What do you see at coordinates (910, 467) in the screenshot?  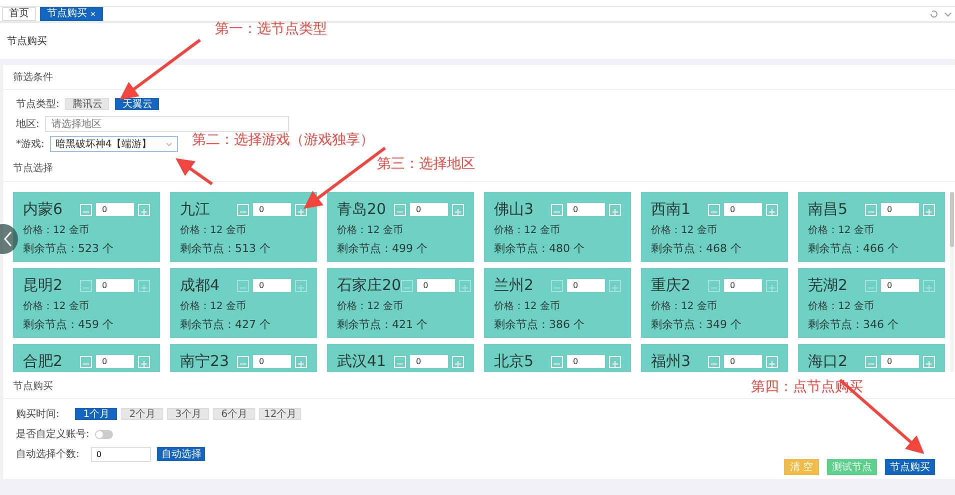 I see `action-button: 节点购买` at bounding box center [910, 467].